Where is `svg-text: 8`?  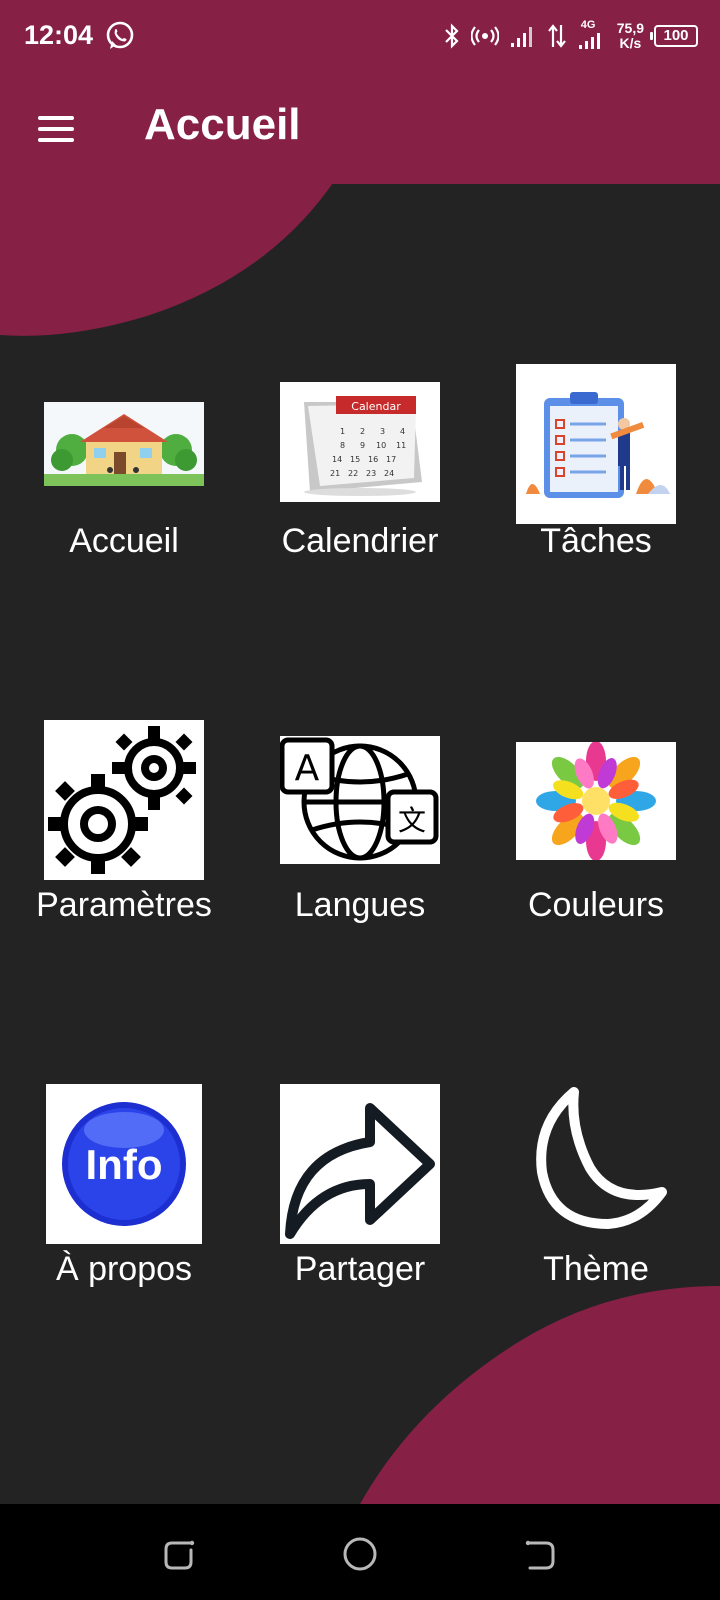 svg-text: 8 is located at coordinates (342, 445).